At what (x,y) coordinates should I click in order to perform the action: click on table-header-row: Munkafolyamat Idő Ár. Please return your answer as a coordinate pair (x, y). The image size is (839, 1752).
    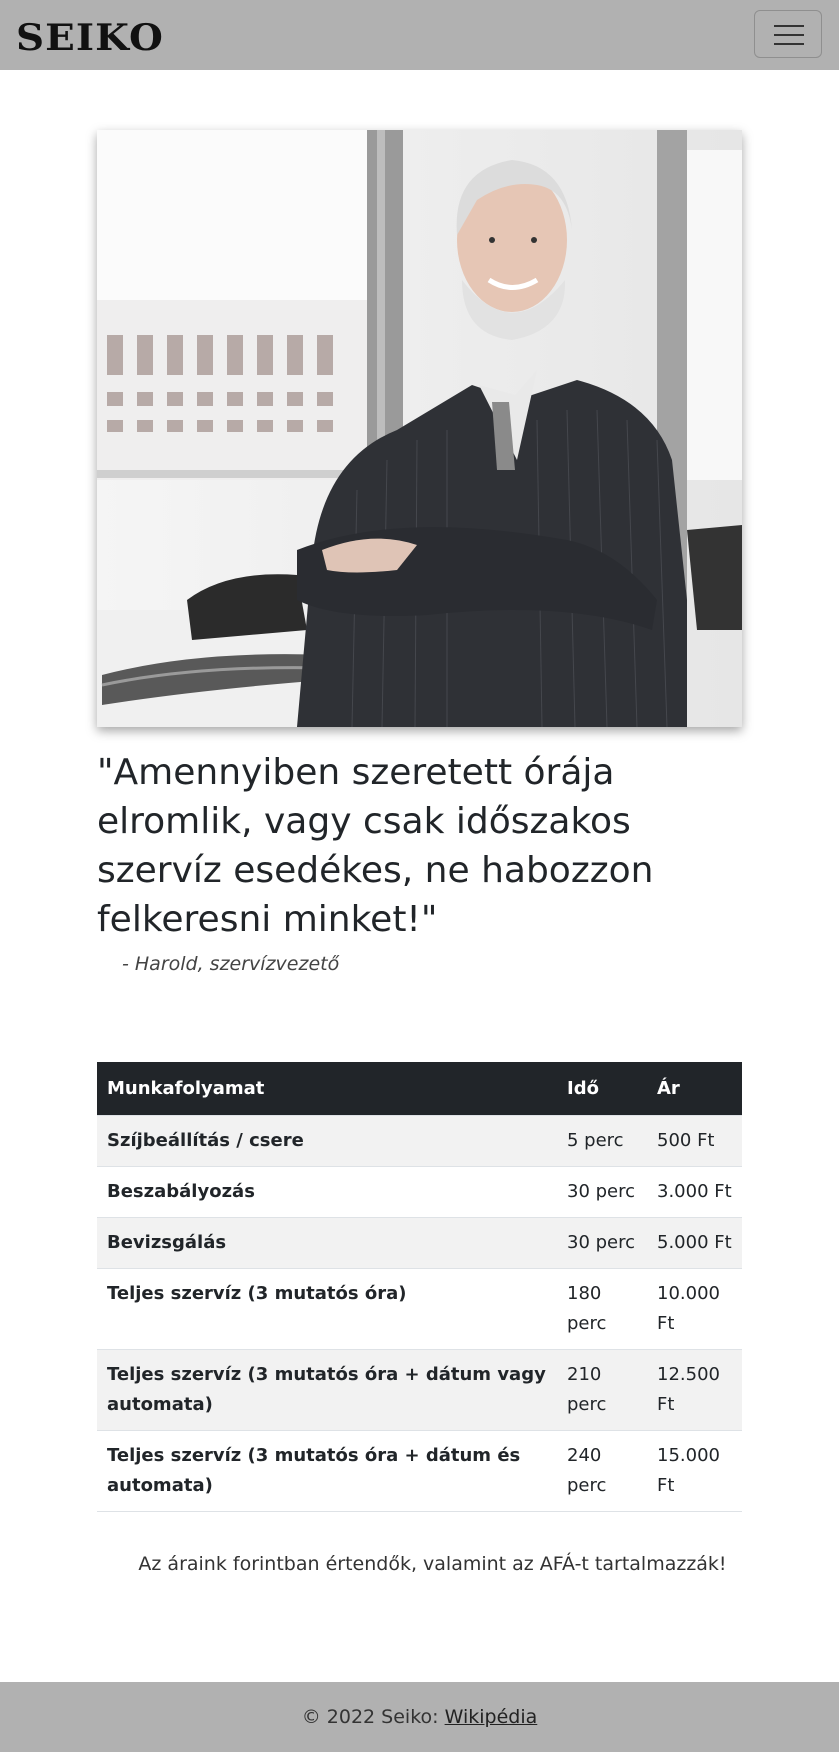
    Looking at the image, I should click on (419, 1088).